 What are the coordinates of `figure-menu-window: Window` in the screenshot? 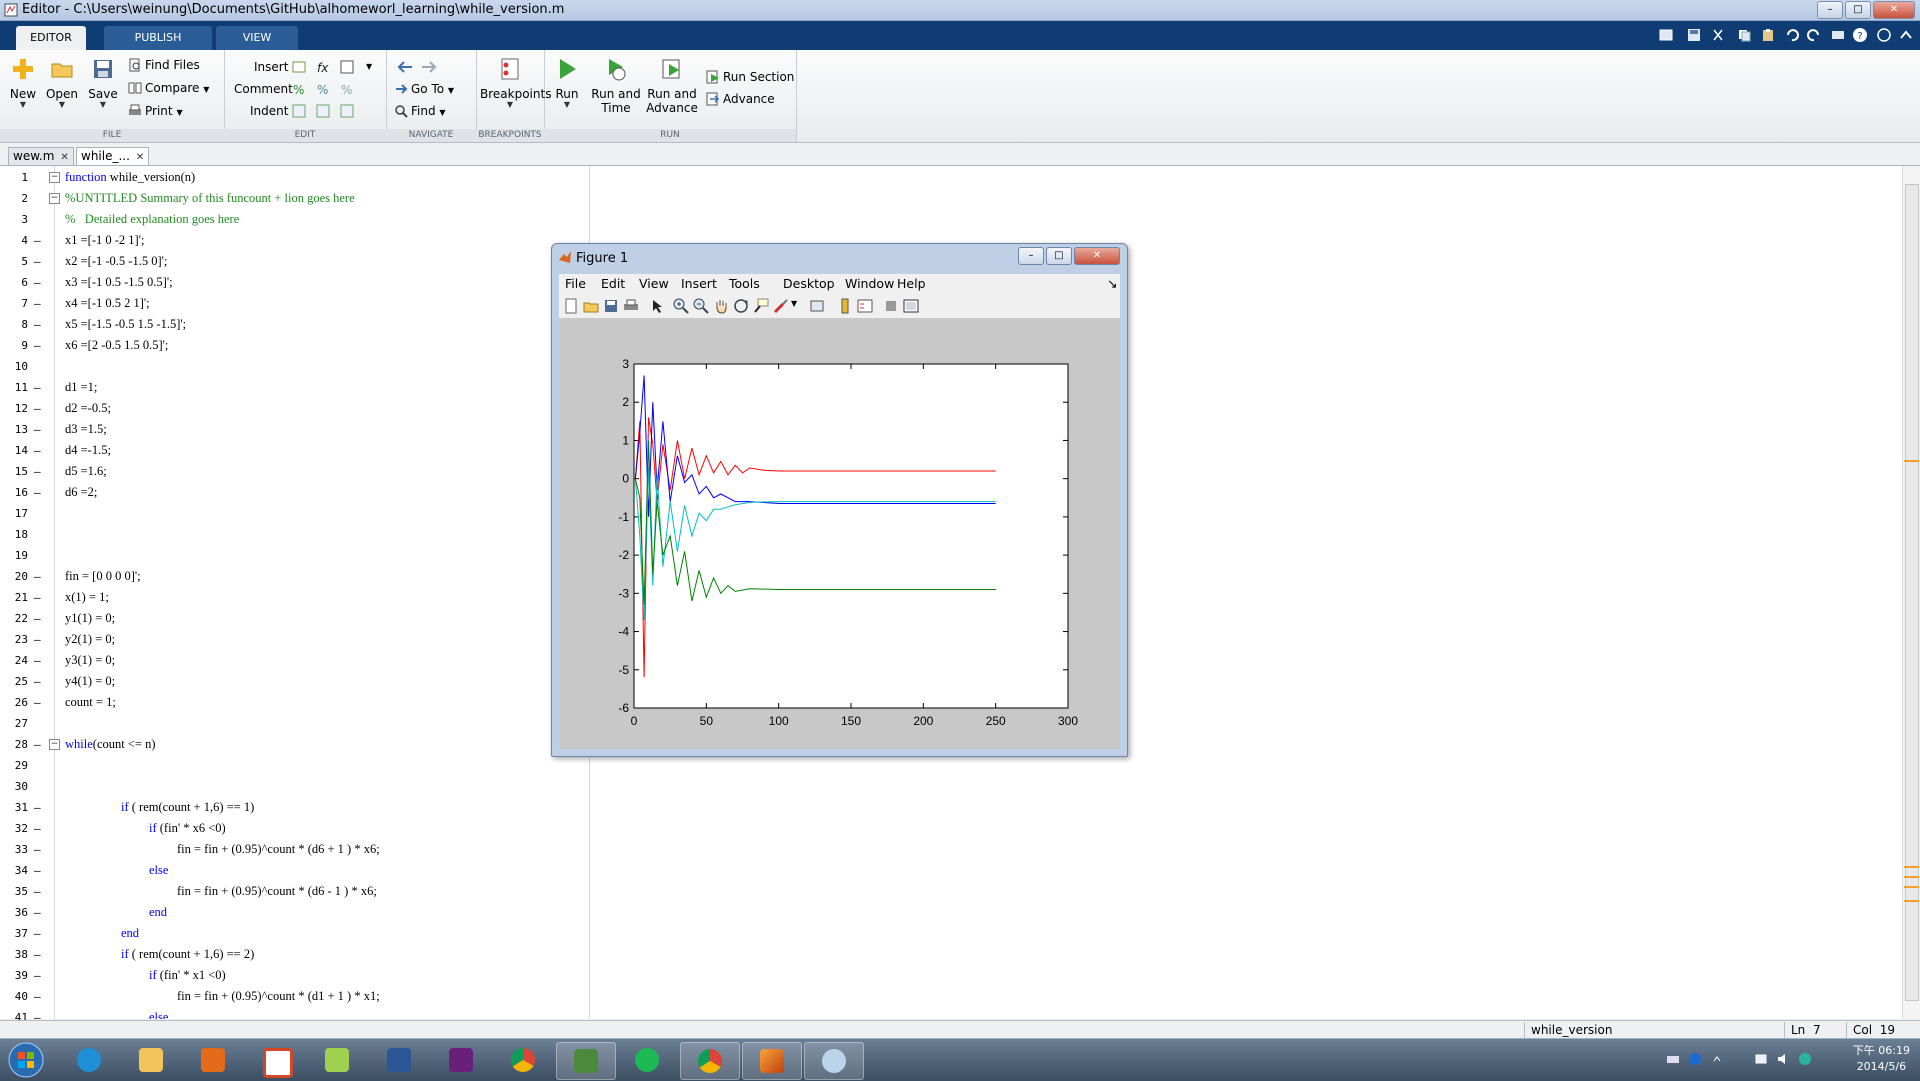 It's located at (869, 284).